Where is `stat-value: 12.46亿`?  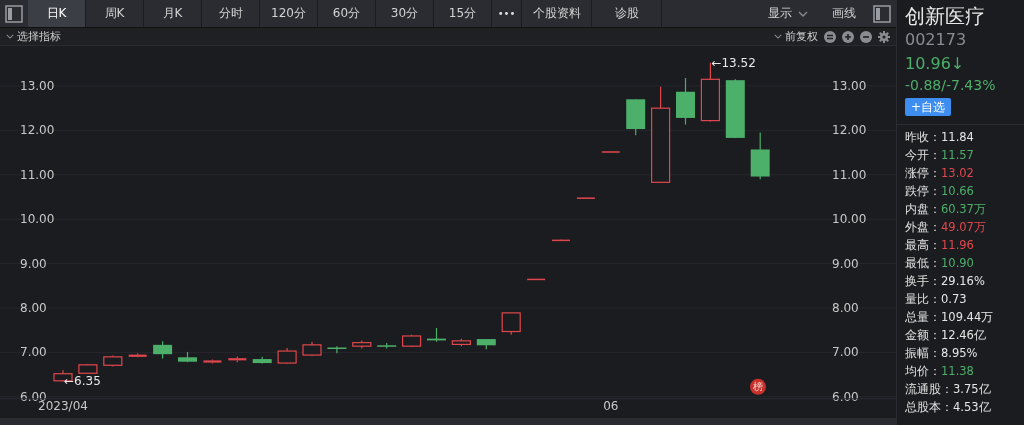 stat-value: 12.46亿 is located at coordinates (963, 335).